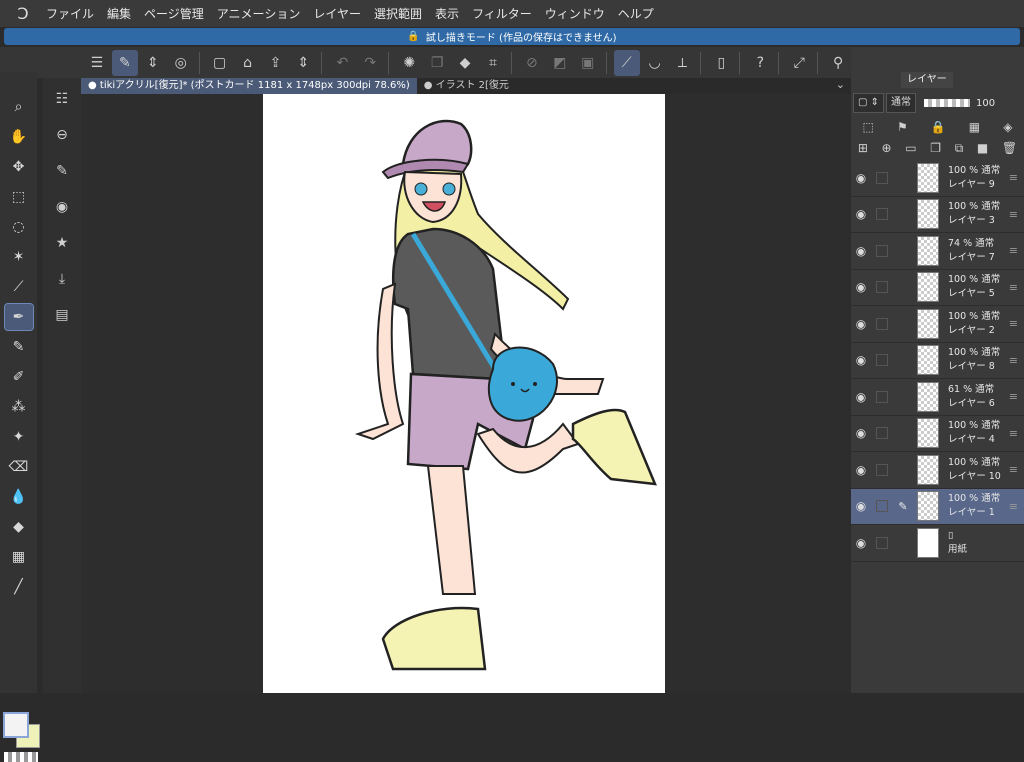 This screenshot has width=1024, height=762. What do you see at coordinates (97, 63) in the screenshot?
I see `menu-icon: ☰` at bounding box center [97, 63].